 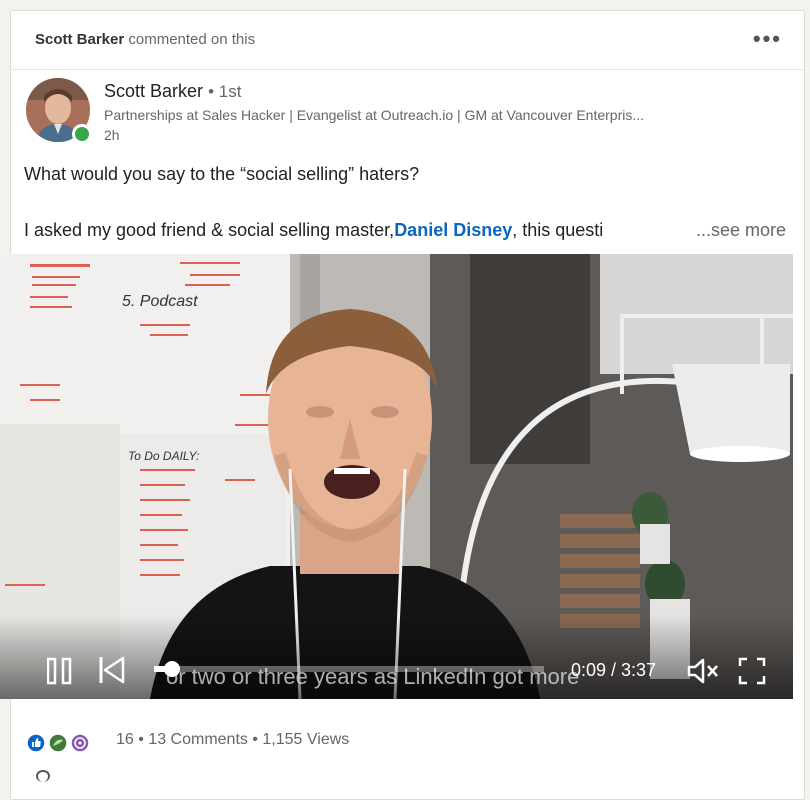 What do you see at coordinates (704, 671) in the screenshot?
I see `muted-volume-icon` at bounding box center [704, 671].